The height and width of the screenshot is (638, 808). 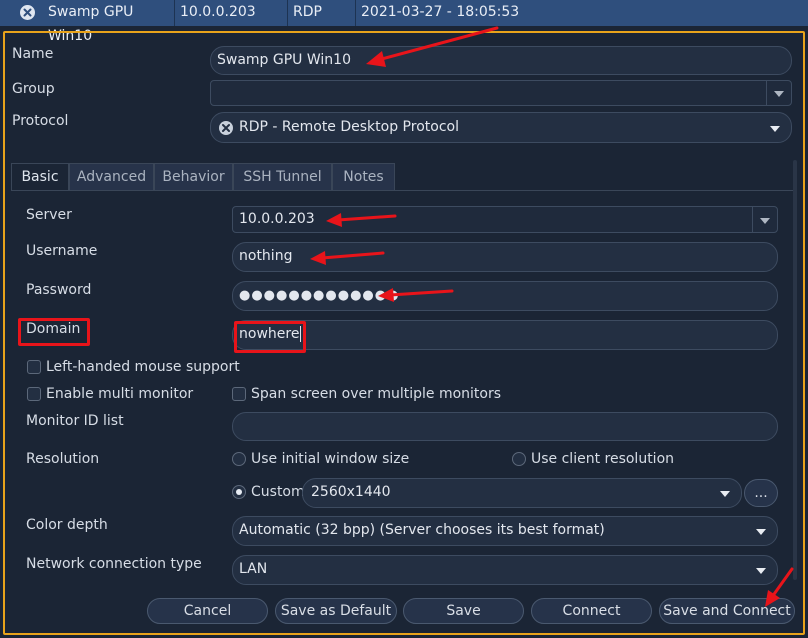 I want to click on arrow-server-head, so click(x=334, y=220).